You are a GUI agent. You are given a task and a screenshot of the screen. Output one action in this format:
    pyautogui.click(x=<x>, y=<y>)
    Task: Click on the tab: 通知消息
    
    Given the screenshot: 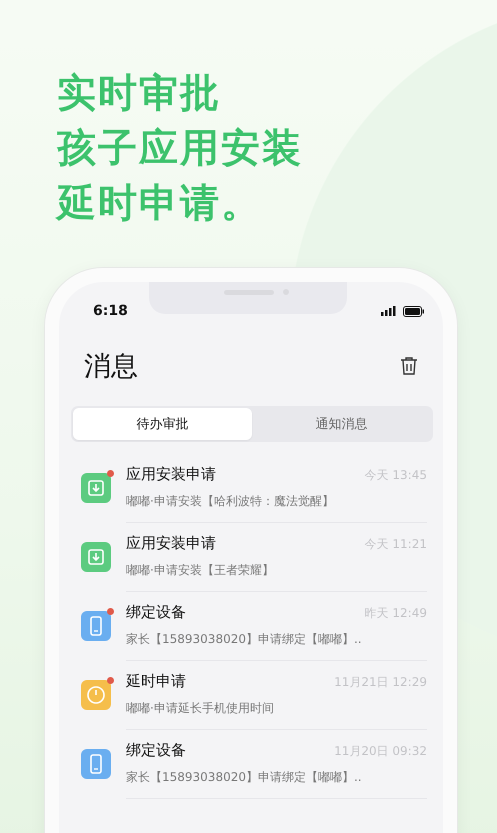 What is the action you would take?
    pyautogui.click(x=341, y=424)
    